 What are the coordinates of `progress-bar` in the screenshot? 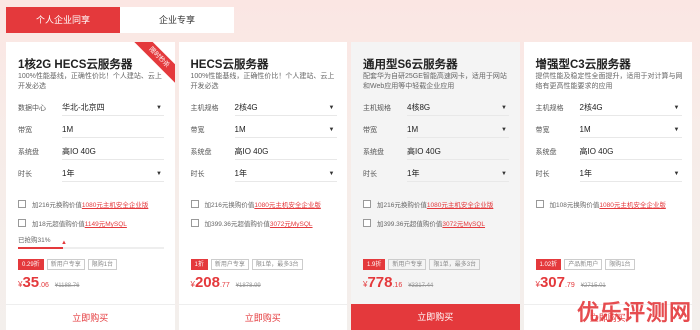 It's located at (91, 248).